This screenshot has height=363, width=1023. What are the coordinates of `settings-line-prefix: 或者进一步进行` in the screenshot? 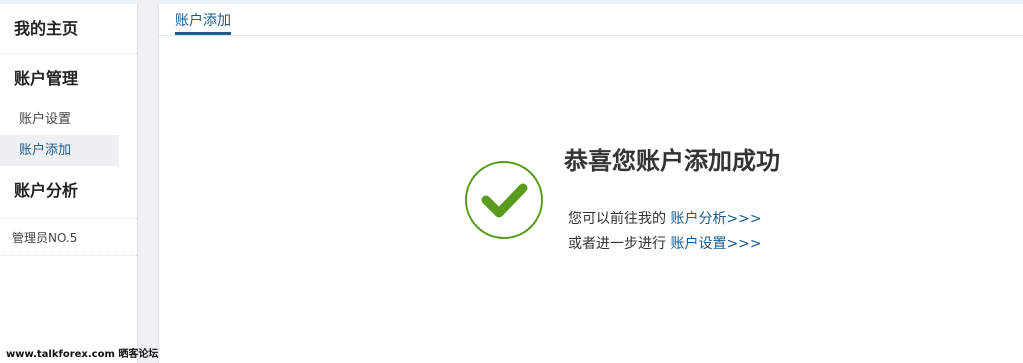 It's located at (619, 244).